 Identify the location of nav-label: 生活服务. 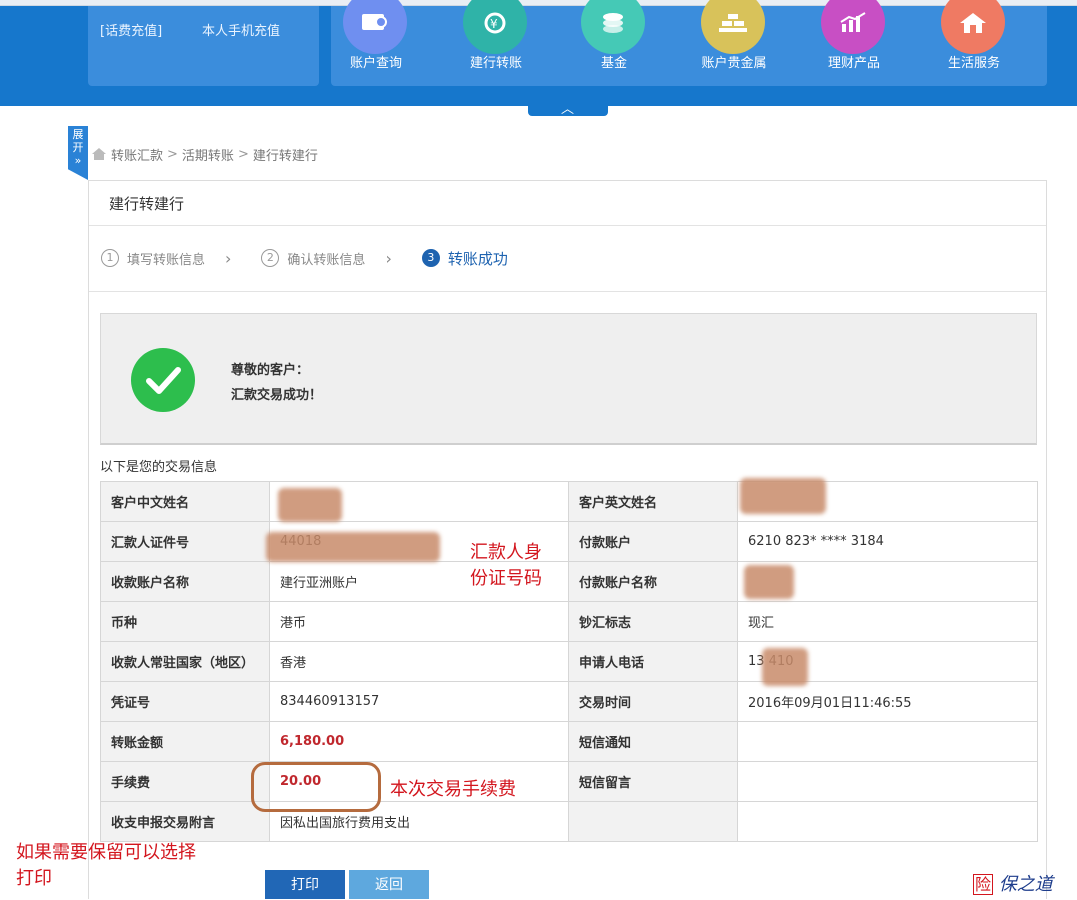
(973, 63).